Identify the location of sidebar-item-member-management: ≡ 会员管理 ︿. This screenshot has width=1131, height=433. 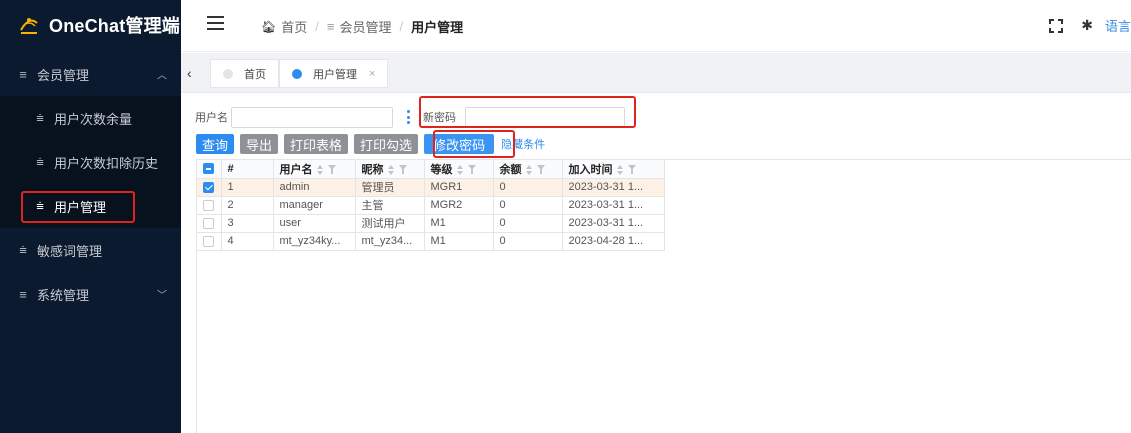
(90, 74).